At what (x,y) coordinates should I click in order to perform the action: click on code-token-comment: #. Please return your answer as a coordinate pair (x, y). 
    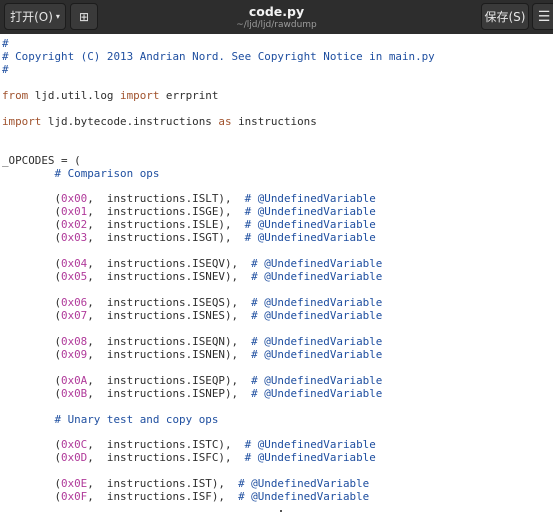
    Looking at the image, I should click on (5, 43).